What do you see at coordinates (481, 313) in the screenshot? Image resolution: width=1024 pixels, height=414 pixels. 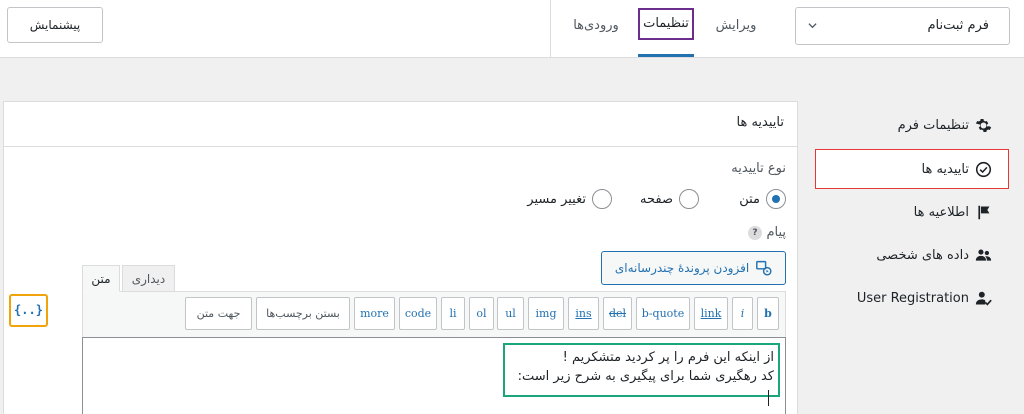 I see `qt-ol-button: ol` at bounding box center [481, 313].